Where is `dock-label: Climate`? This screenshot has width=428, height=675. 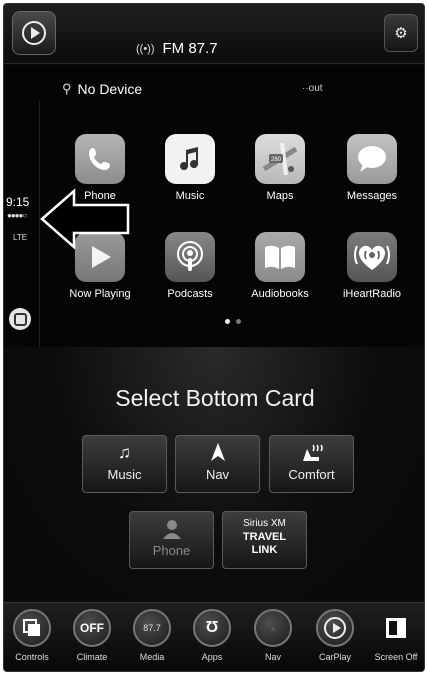
dock-label: Climate is located at coordinates (92, 657).